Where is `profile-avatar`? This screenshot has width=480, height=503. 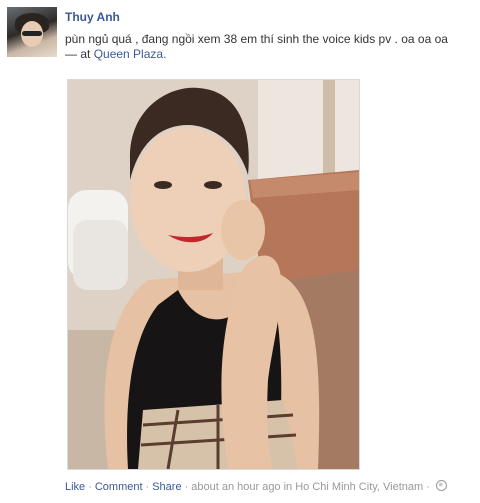
profile-avatar is located at coordinates (32, 32).